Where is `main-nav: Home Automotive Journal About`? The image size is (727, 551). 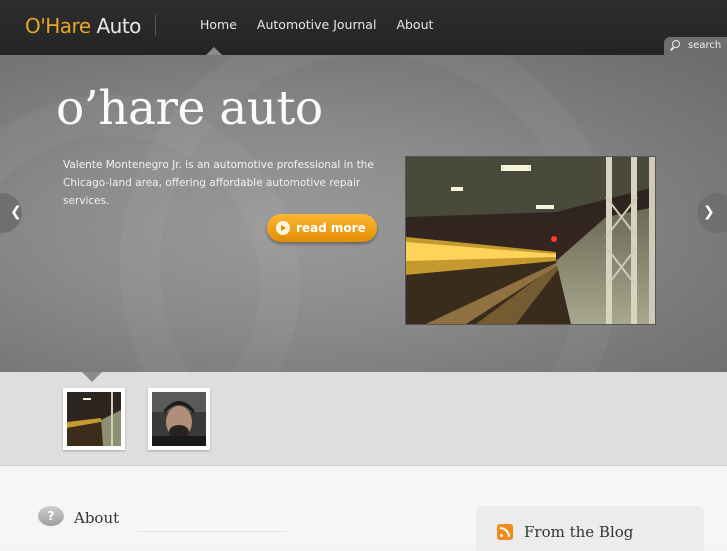 main-nav: Home Automotive Journal About is located at coordinates (316, 24).